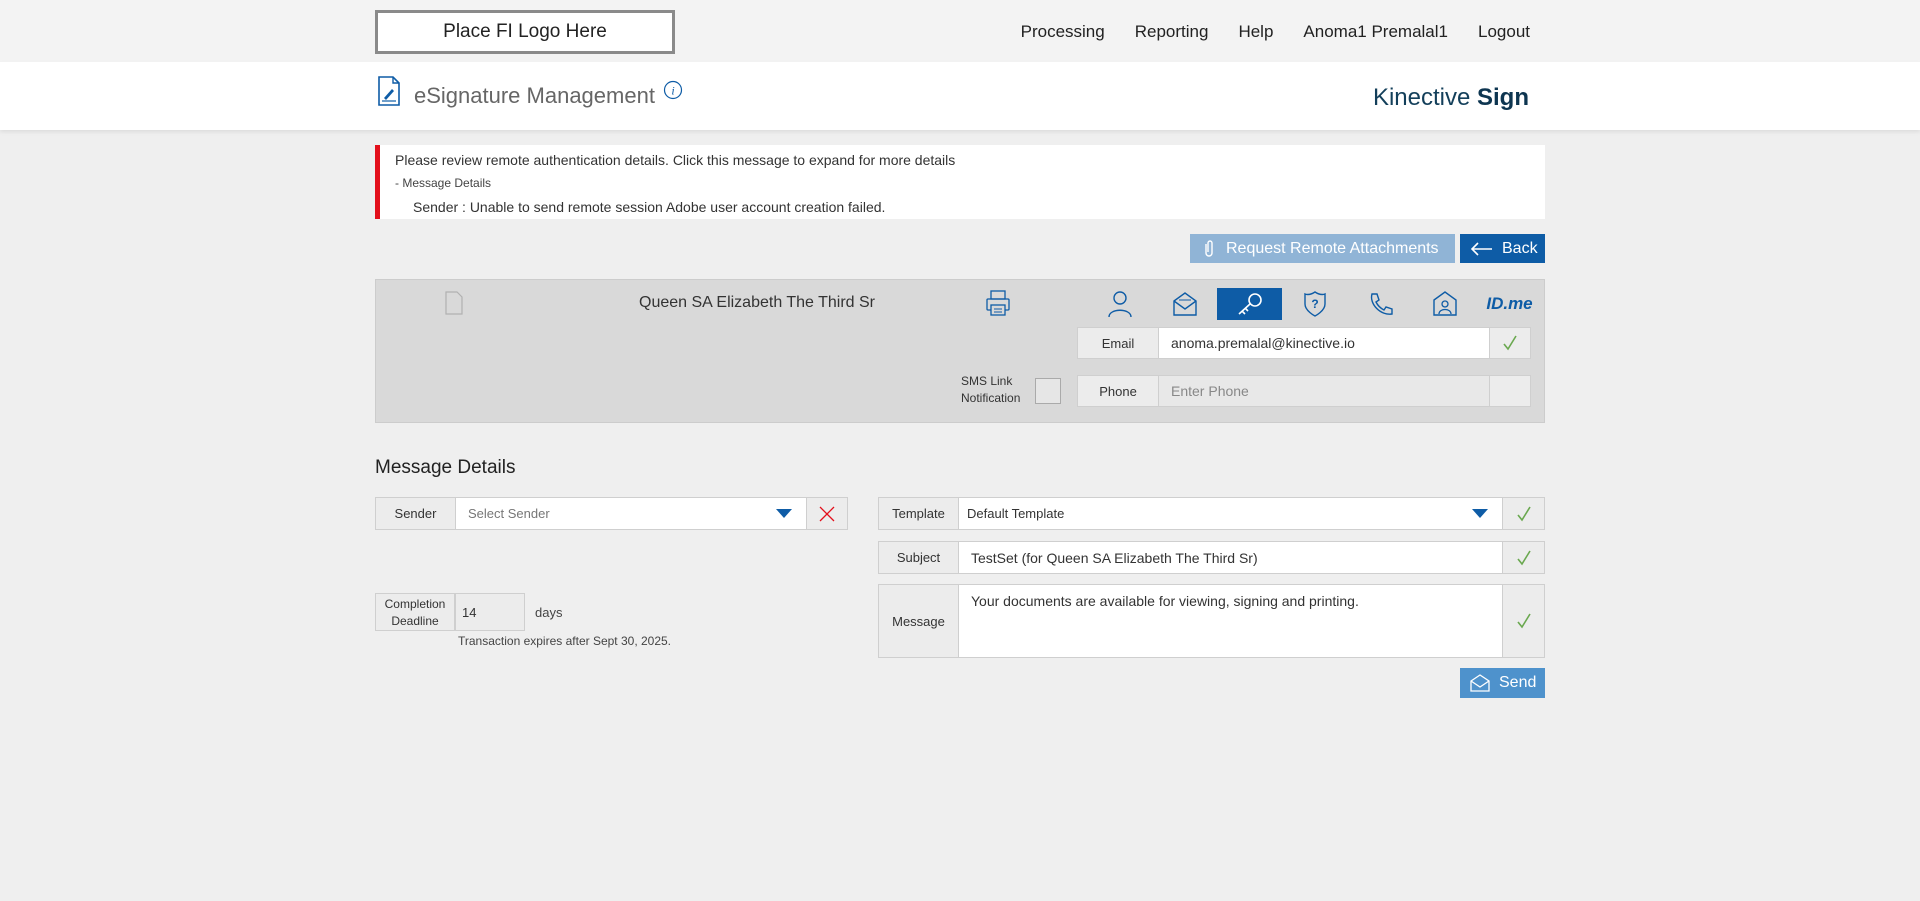 This screenshot has height=901, width=1920. What do you see at coordinates (987, 381) in the screenshot?
I see `sms-label-line1: SMS Link` at bounding box center [987, 381].